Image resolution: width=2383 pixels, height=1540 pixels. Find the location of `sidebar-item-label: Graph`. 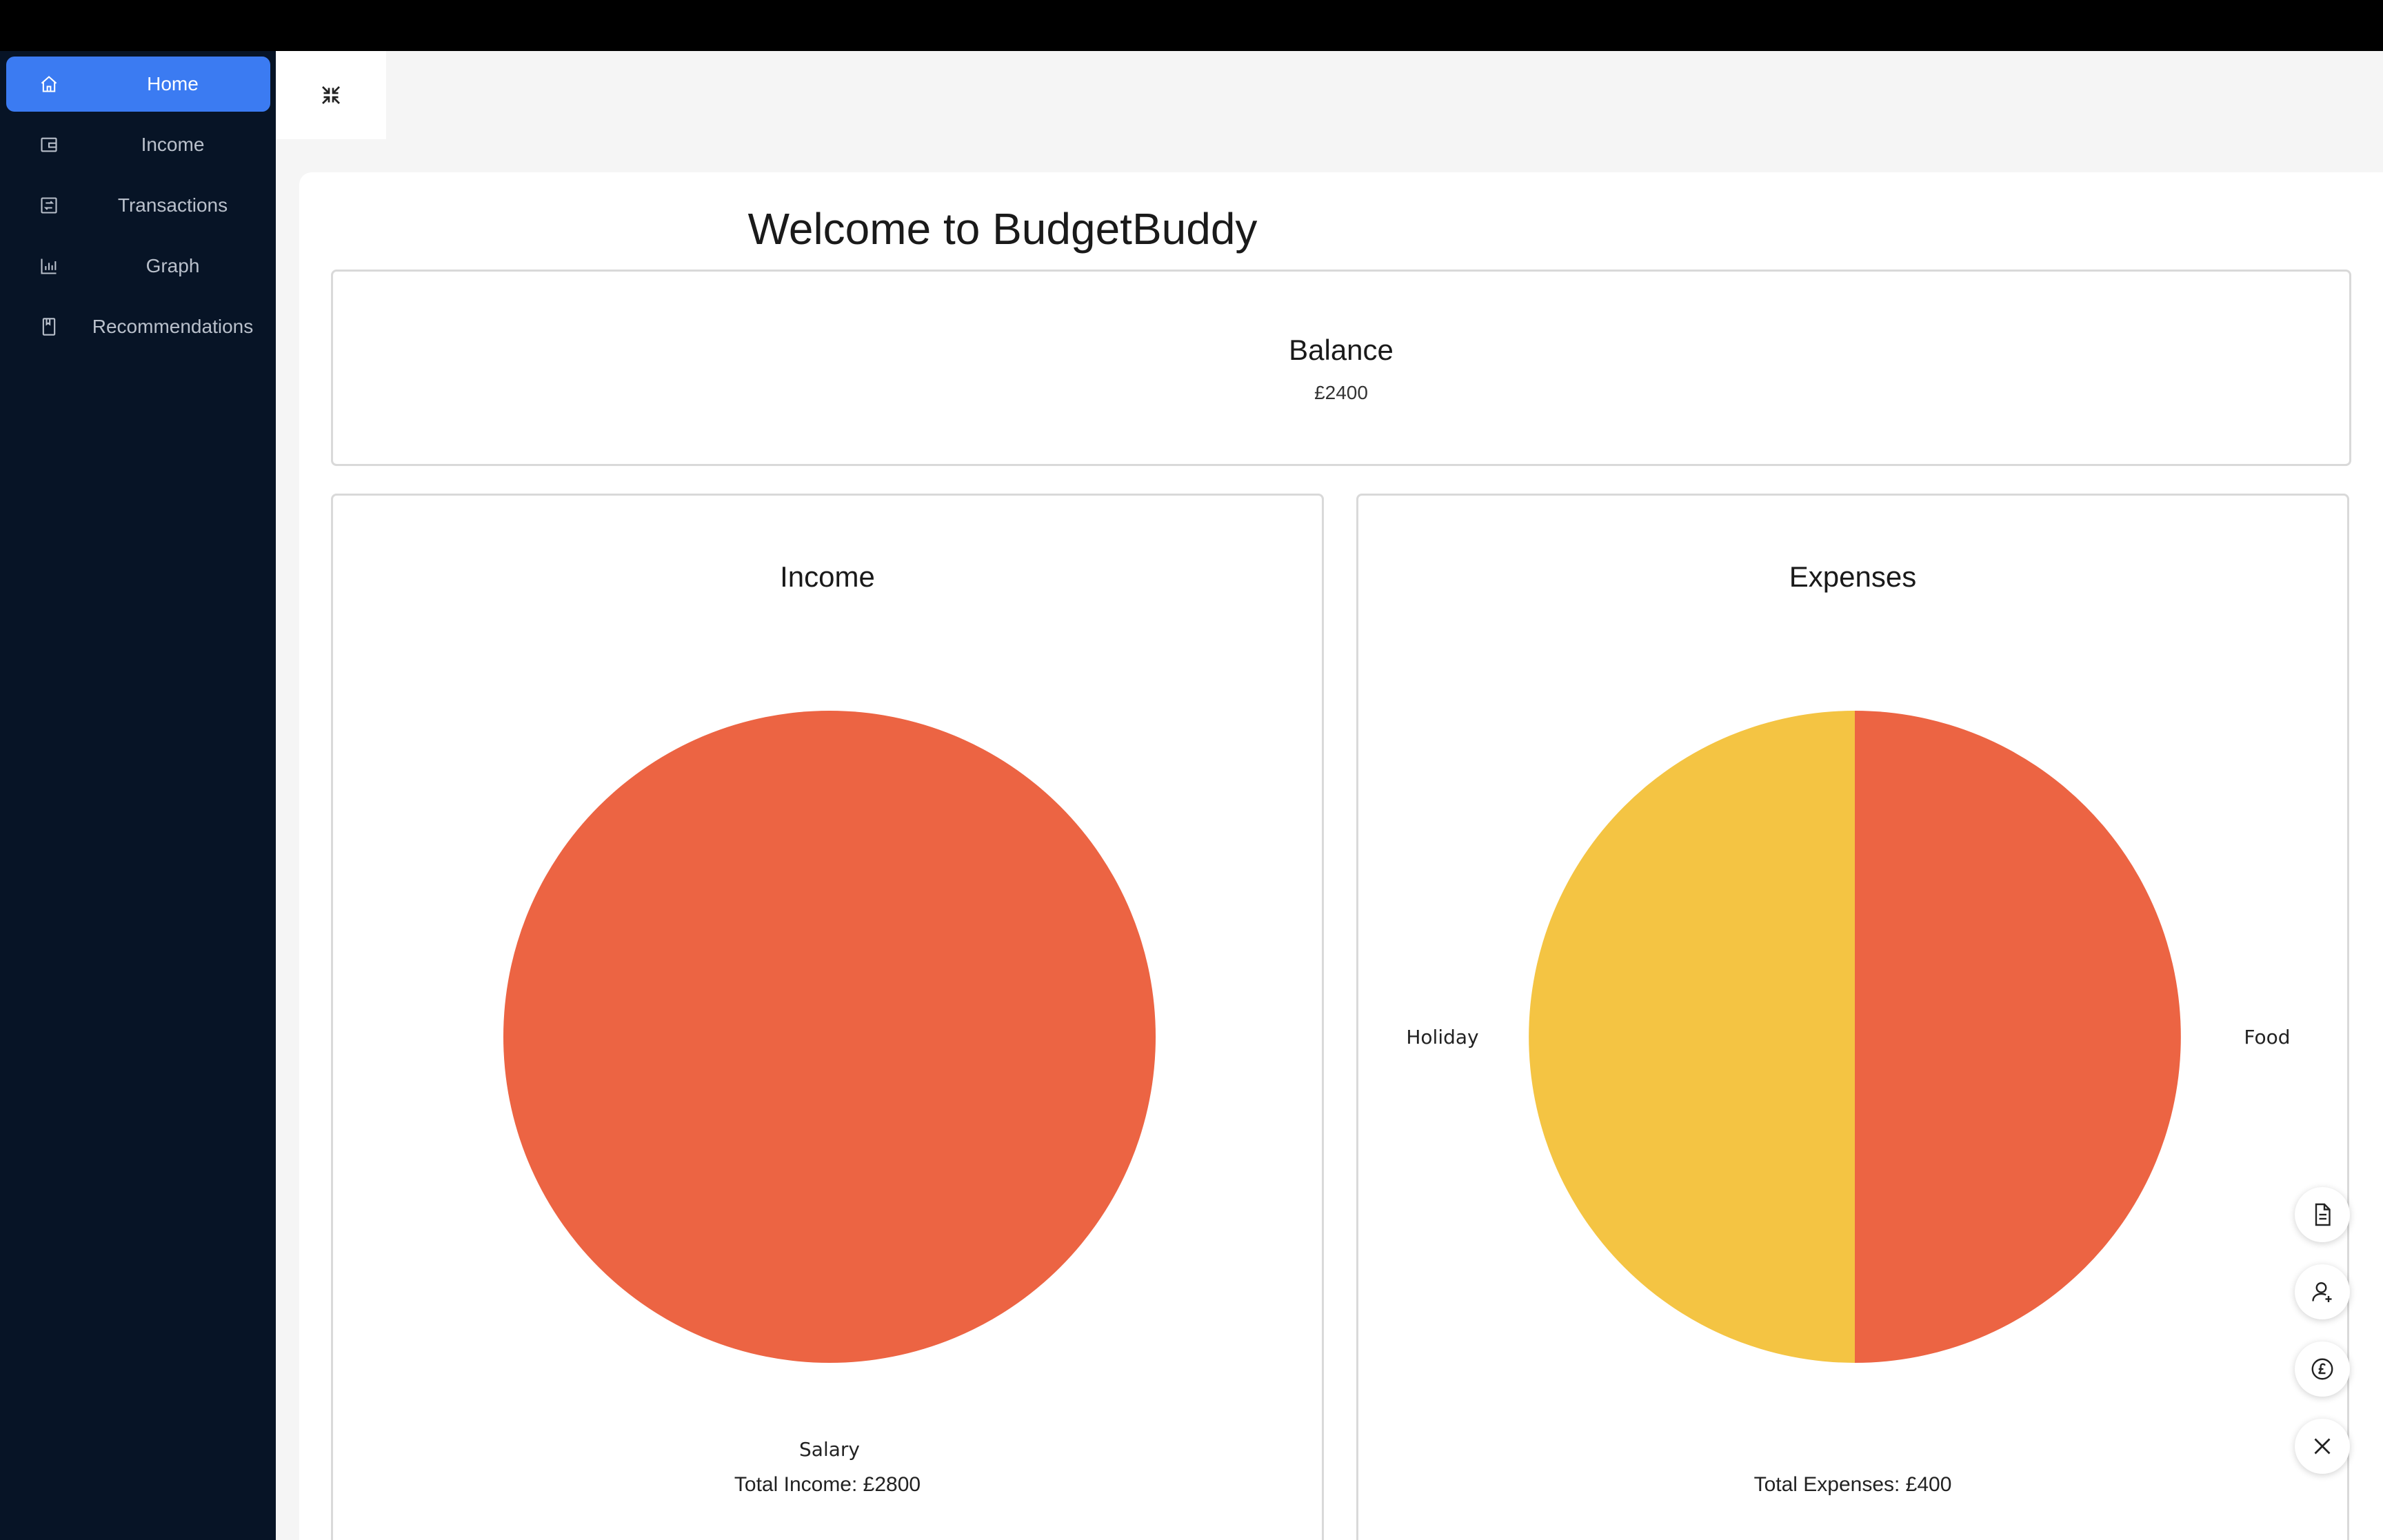

sidebar-item-label: Graph is located at coordinates (172, 266).